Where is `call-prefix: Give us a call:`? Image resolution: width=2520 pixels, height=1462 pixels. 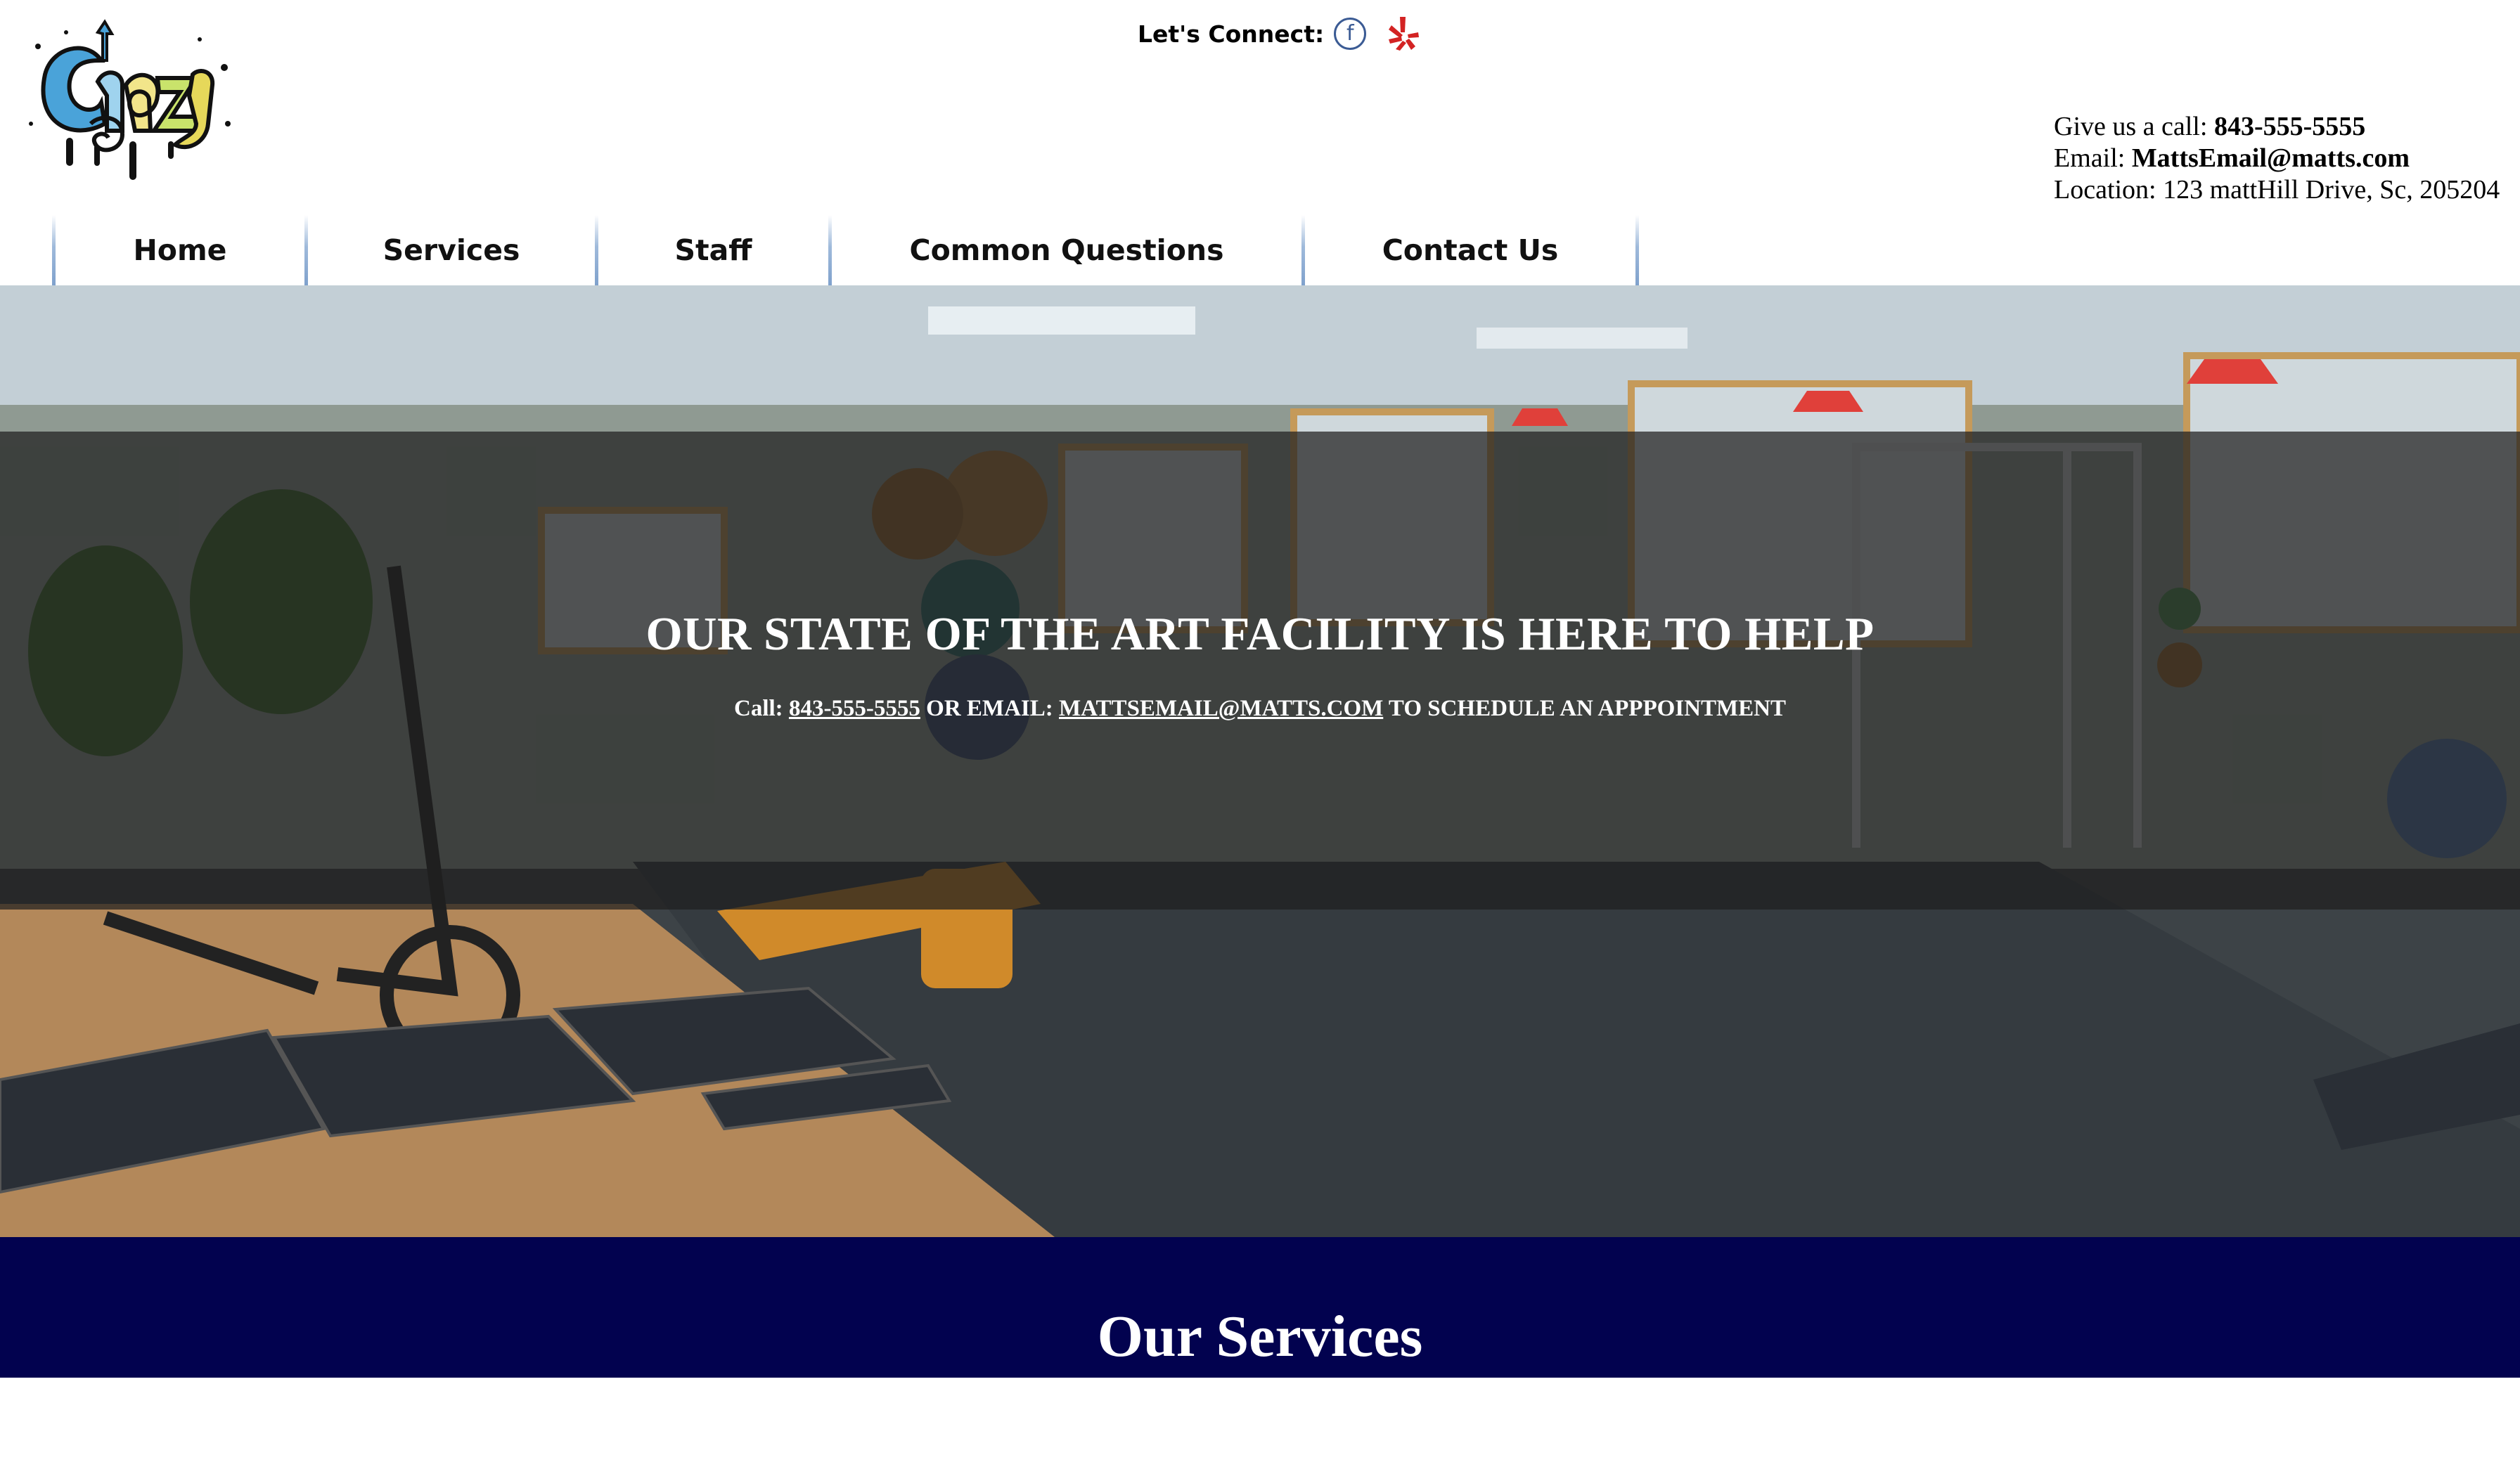
call-prefix: Give us a call: is located at coordinates (2134, 126).